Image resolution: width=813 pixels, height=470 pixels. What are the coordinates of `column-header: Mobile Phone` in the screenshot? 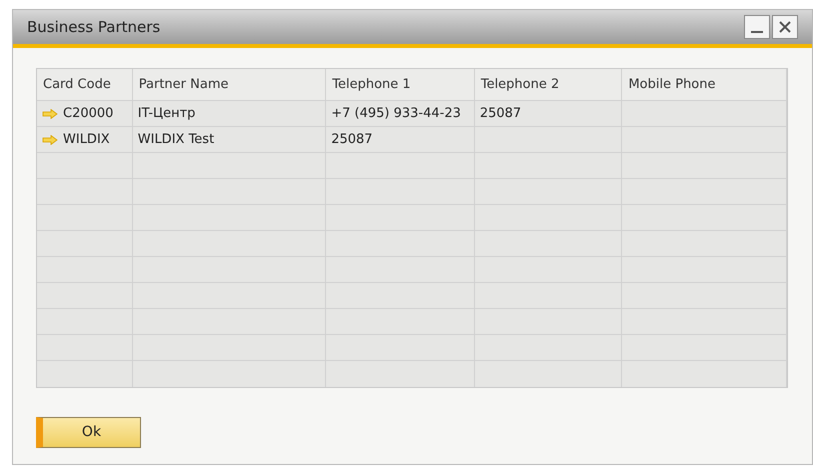 It's located at (705, 84).